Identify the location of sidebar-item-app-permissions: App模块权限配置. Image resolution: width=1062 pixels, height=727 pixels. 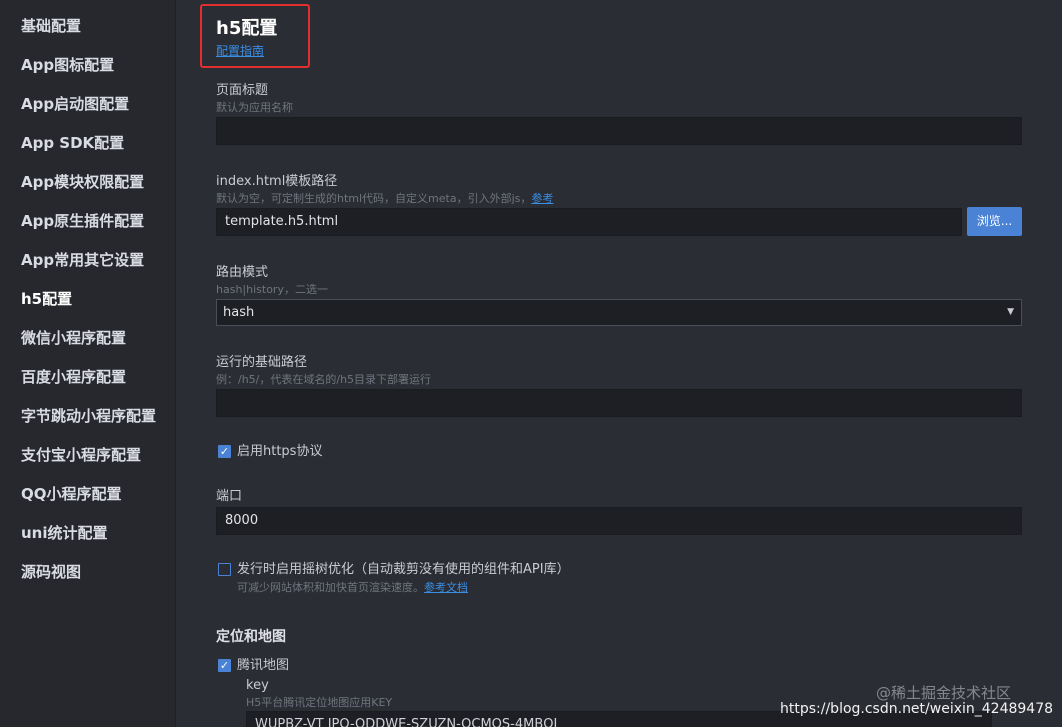
(82, 182).